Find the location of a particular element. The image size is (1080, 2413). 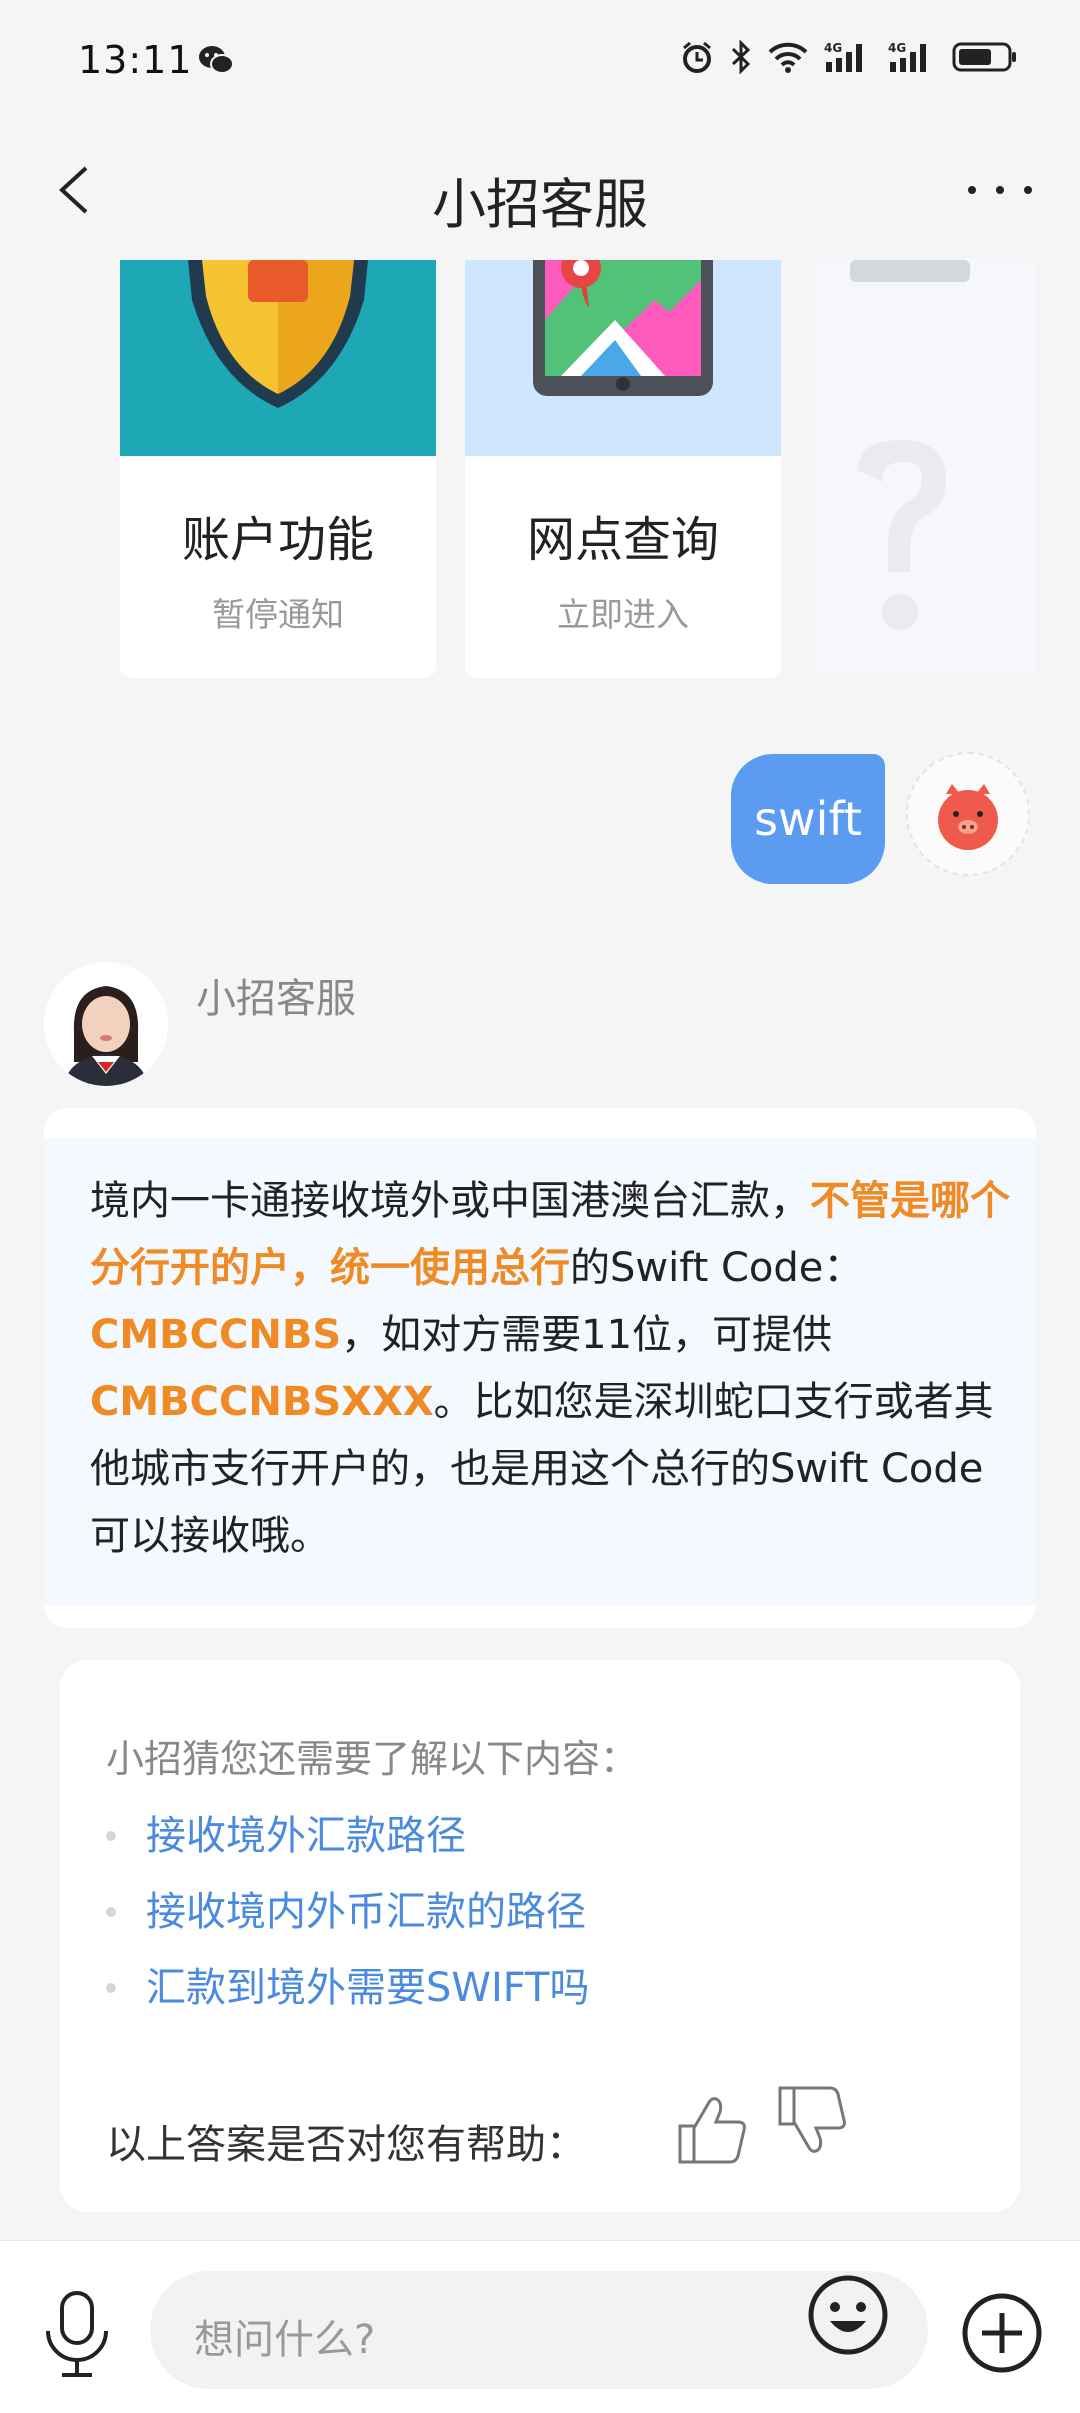

user-avatar is located at coordinates (968, 814).